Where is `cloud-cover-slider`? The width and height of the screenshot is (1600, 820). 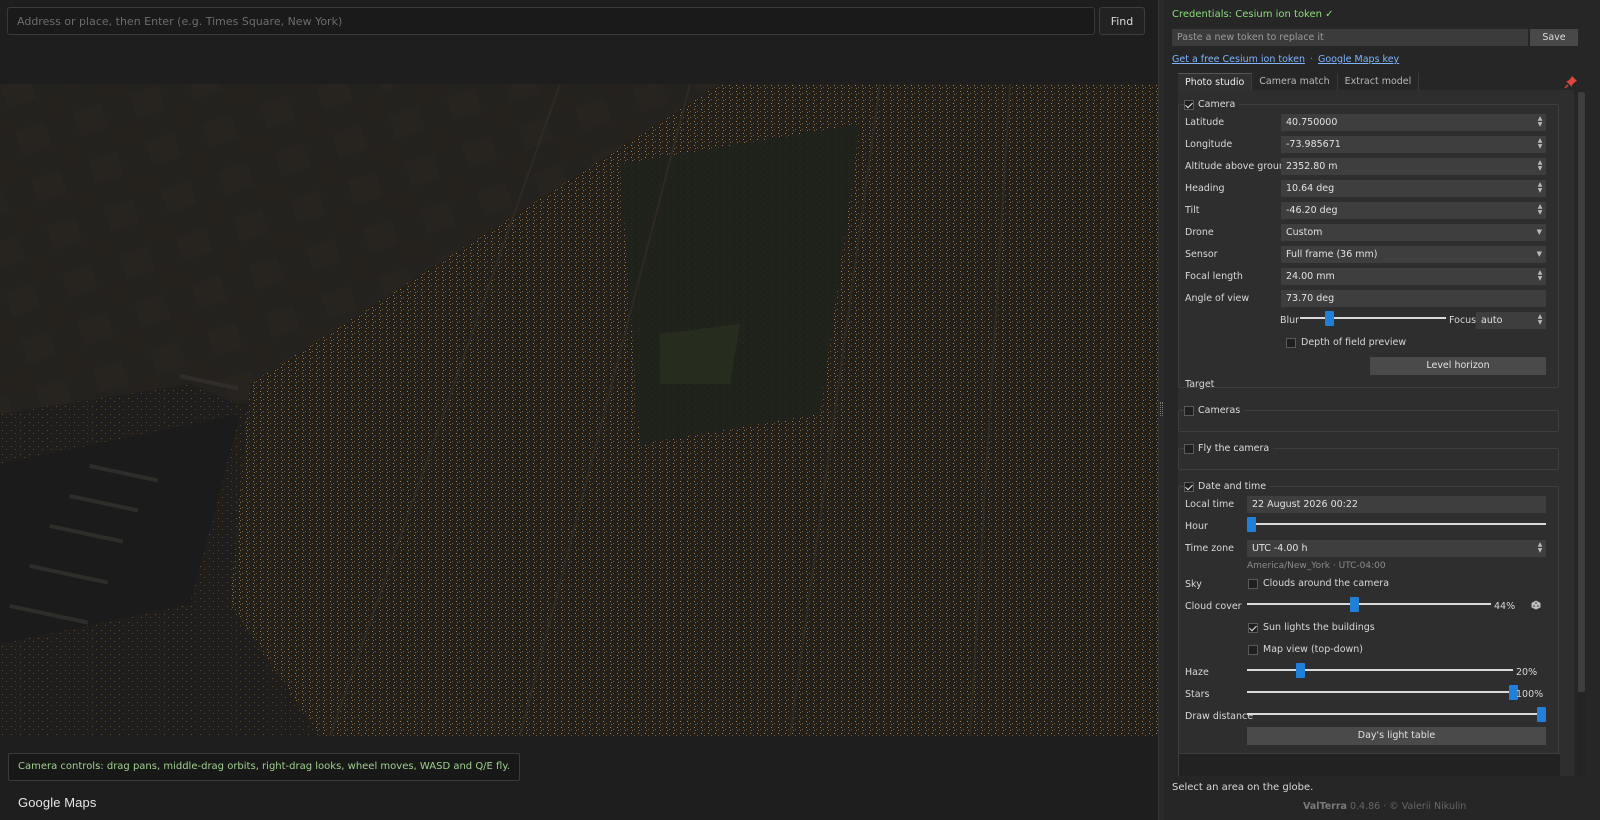
cloud-cover-slider is located at coordinates (1369, 604).